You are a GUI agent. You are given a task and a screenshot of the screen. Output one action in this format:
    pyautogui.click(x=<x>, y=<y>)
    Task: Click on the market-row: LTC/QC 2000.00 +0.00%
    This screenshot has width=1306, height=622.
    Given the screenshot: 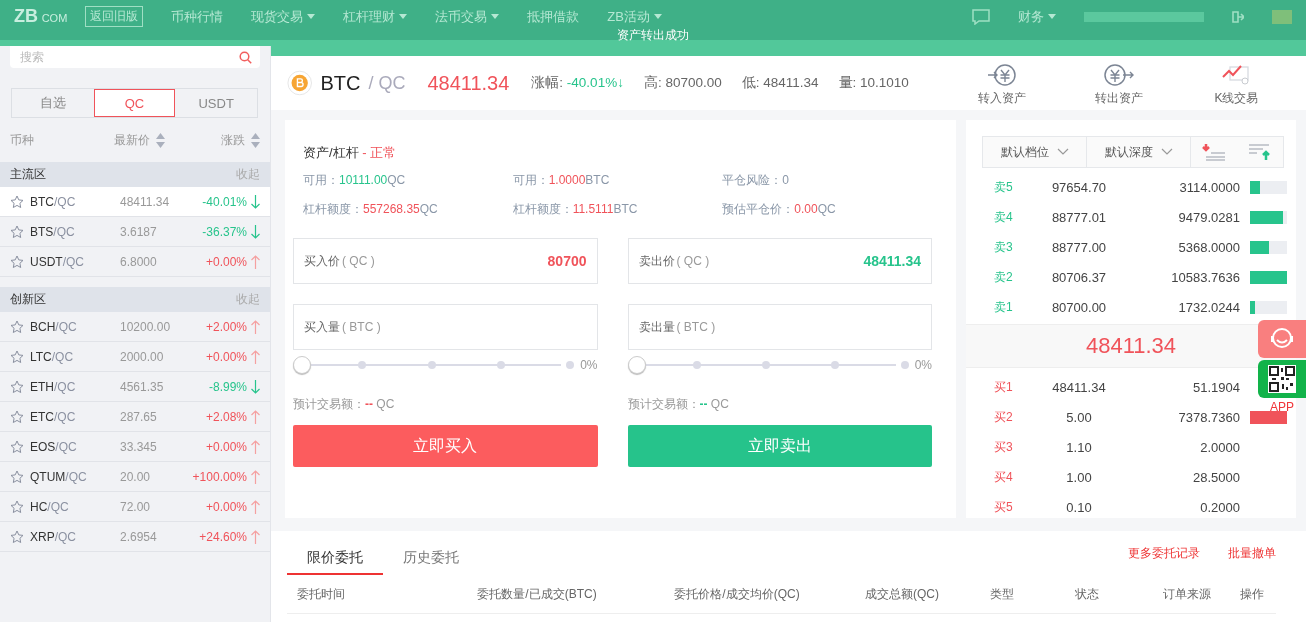 What is the action you would take?
    pyautogui.click(x=135, y=357)
    